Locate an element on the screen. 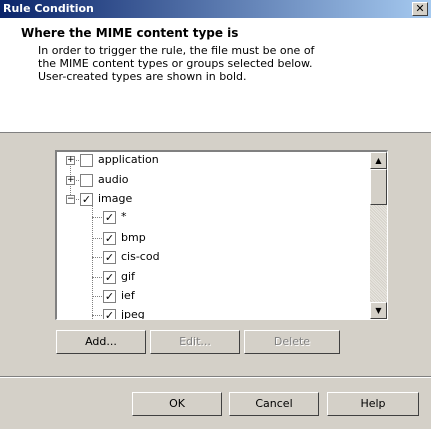 The height and width of the screenshot is (429, 431). scroll-down-button: ▼ is located at coordinates (378, 310).